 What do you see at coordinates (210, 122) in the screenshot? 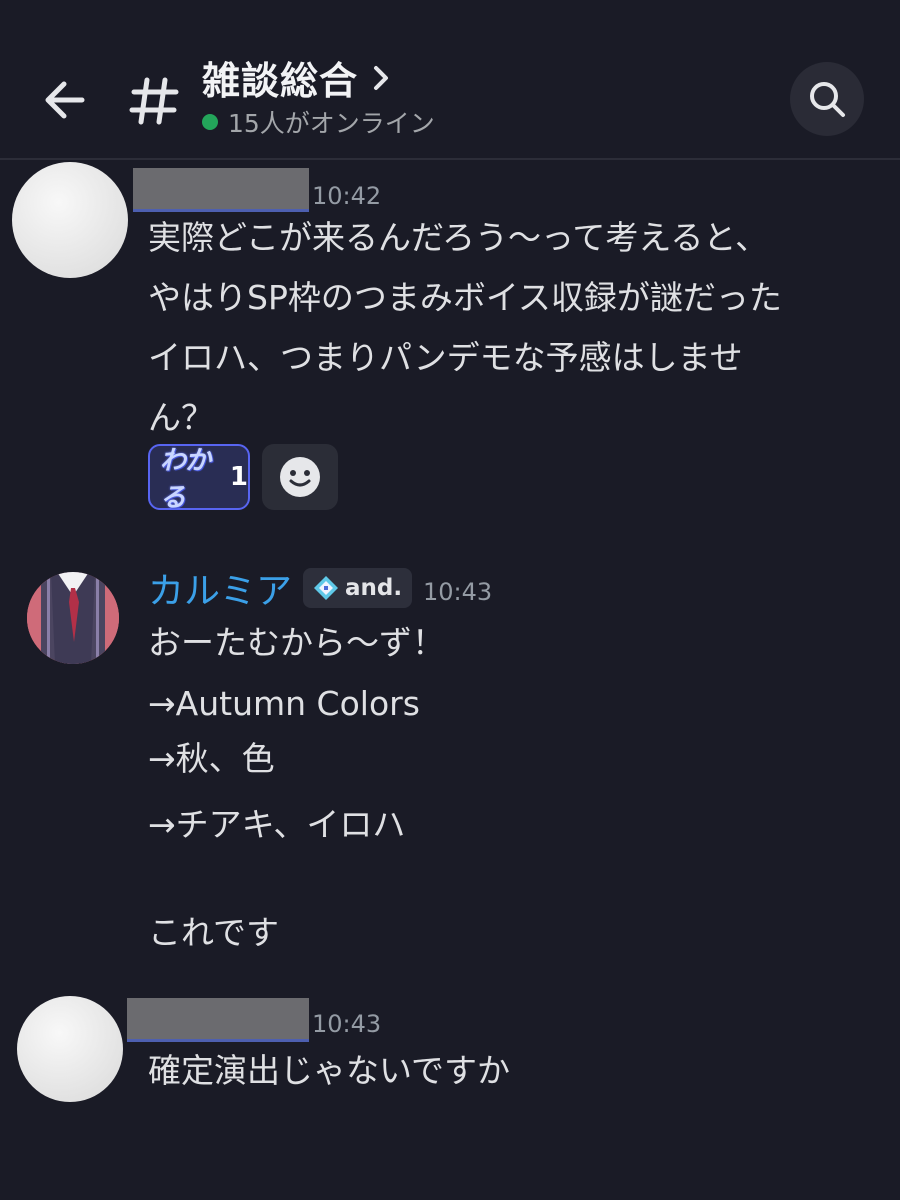
I see `online-dot-icon` at bounding box center [210, 122].